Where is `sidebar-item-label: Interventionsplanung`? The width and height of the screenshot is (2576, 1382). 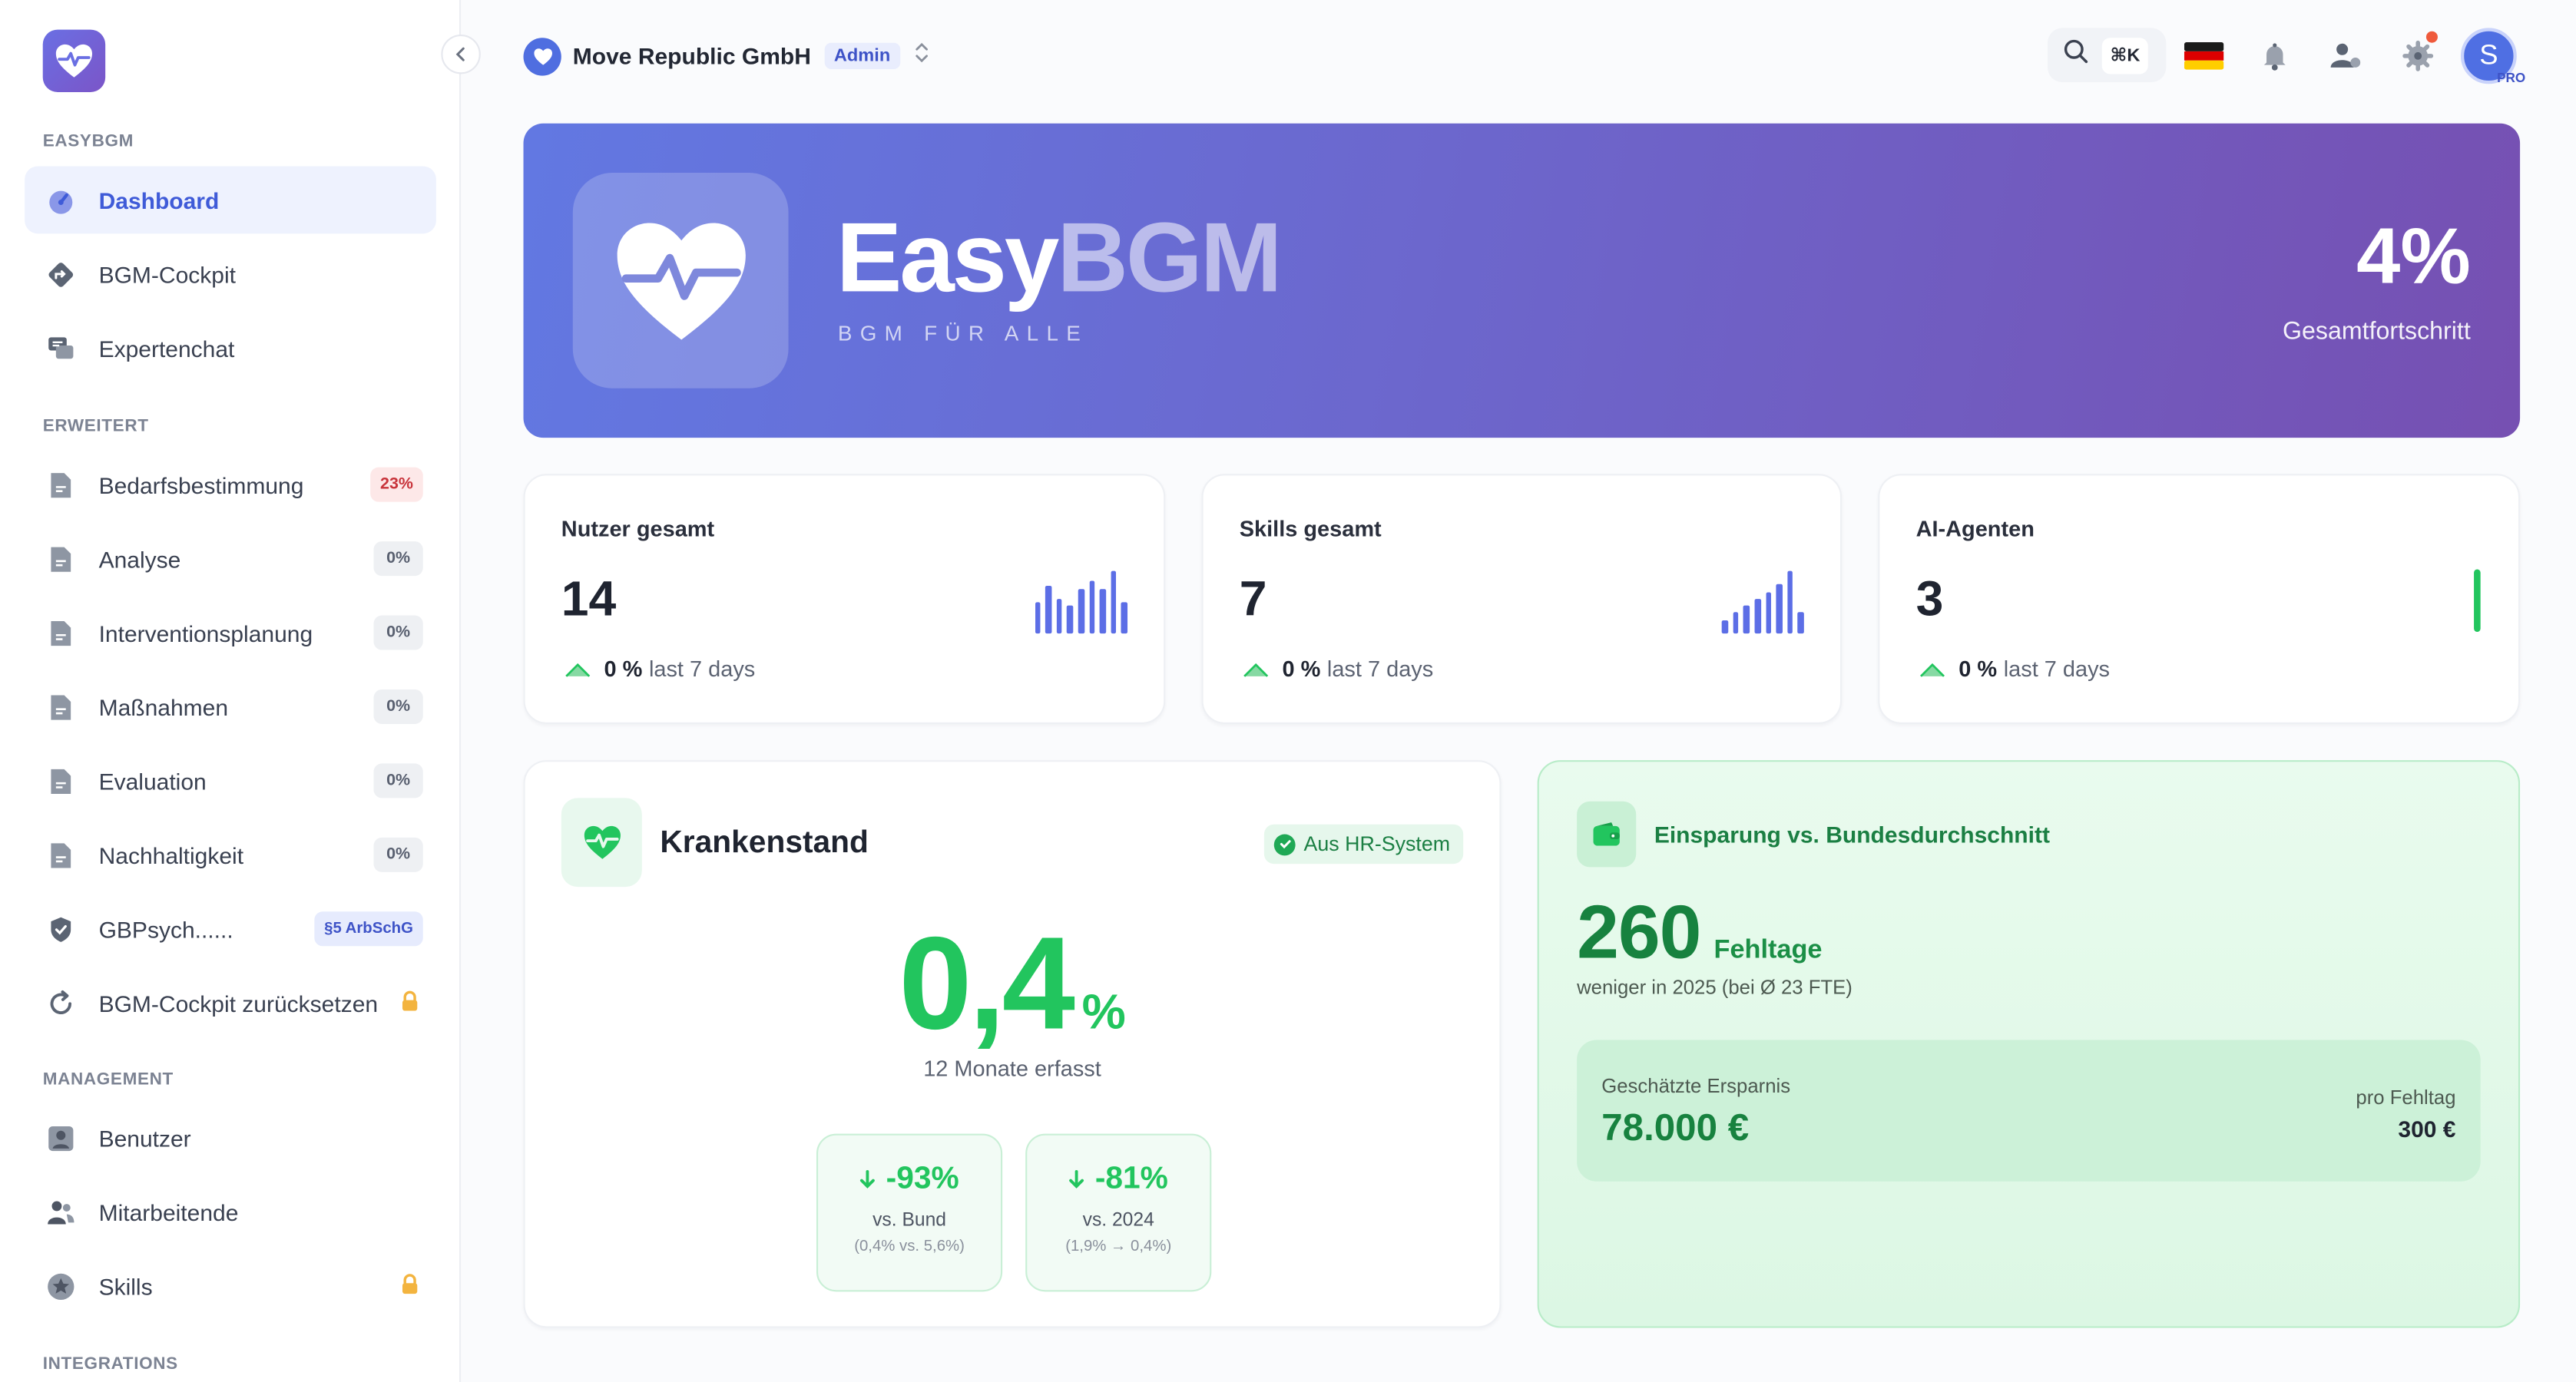 sidebar-item-label: Interventionsplanung is located at coordinates (205, 632).